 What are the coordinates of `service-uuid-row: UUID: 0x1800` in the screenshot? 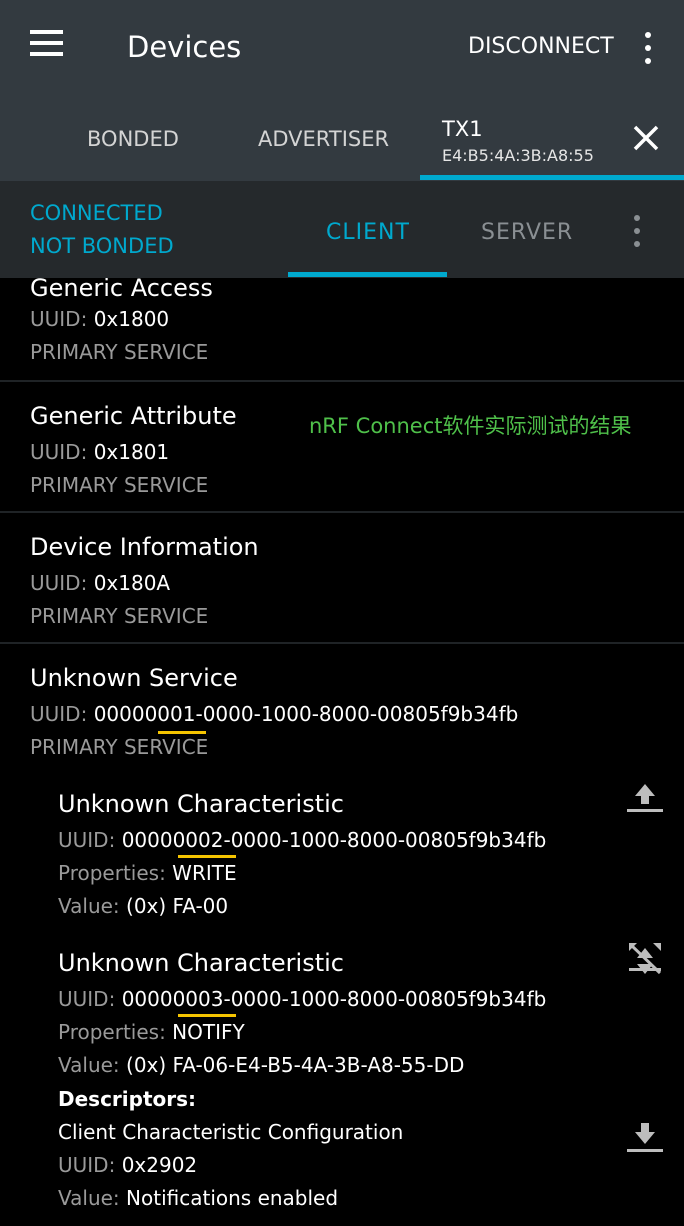 It's located at (100, 319).